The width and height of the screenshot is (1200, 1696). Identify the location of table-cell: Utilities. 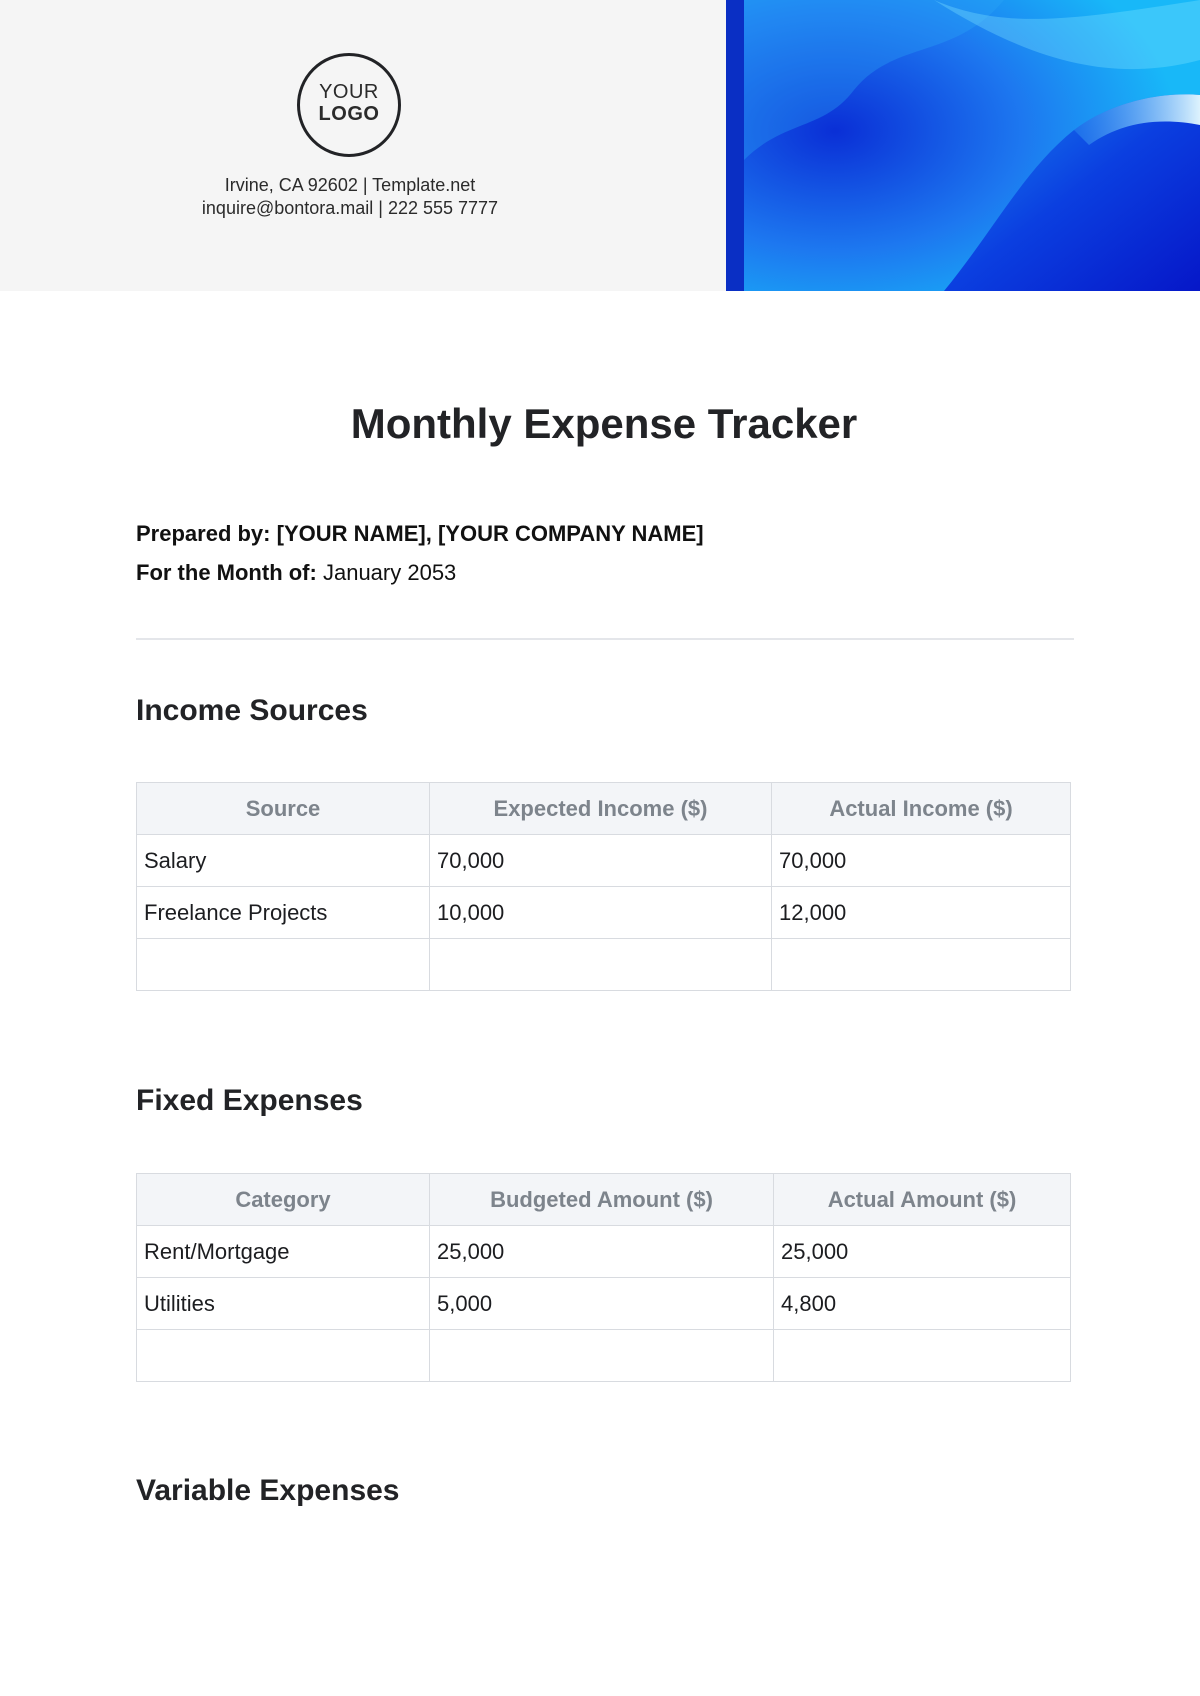
(283, 1303).